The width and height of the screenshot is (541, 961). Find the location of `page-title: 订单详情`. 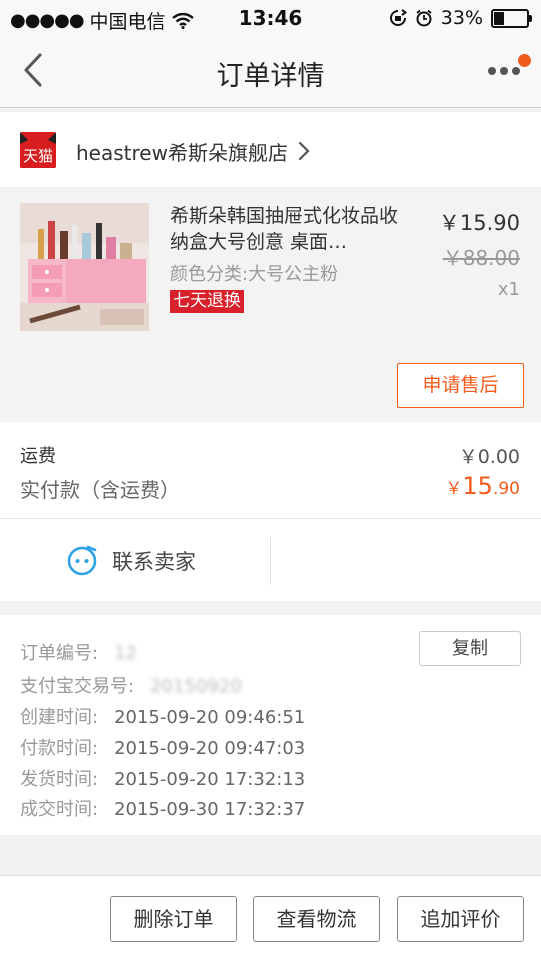

page-title: 订单详情 is located at coordinates (270, 76).